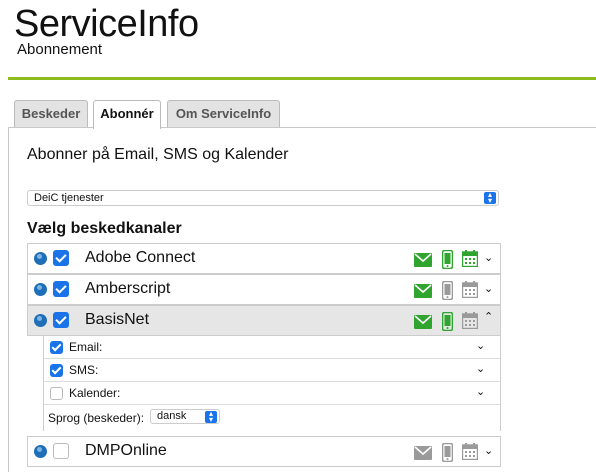  What do you see at coordinates (272, 370) in the screenshot?
I see `option-row-sms: SMS: ⌄` at bounding box center [272, 370].